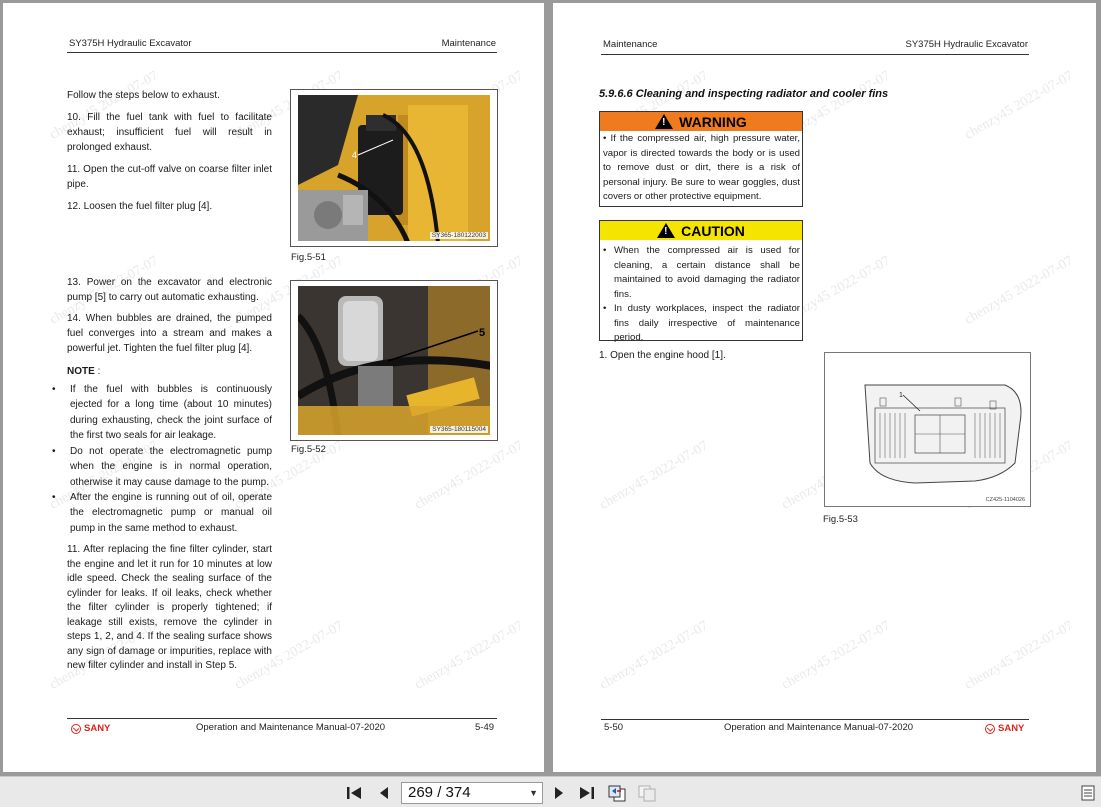 Image resolution: width=1101 pixels, height=807 pixels. Describe the element at coordinates (354, 793) in the screenshot. I see `first-page-icon` at that location.